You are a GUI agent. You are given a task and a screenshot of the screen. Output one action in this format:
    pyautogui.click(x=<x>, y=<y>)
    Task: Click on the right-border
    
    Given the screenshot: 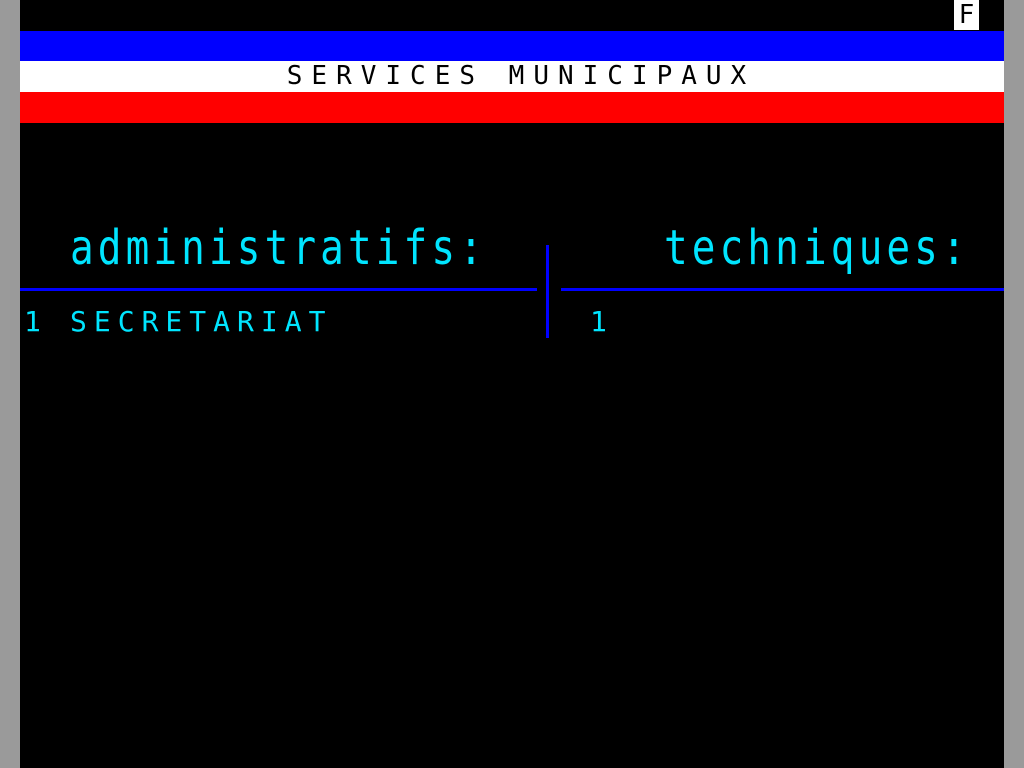 What is the action you would take?
    pyautogui.click(x=1014, y=384)
    